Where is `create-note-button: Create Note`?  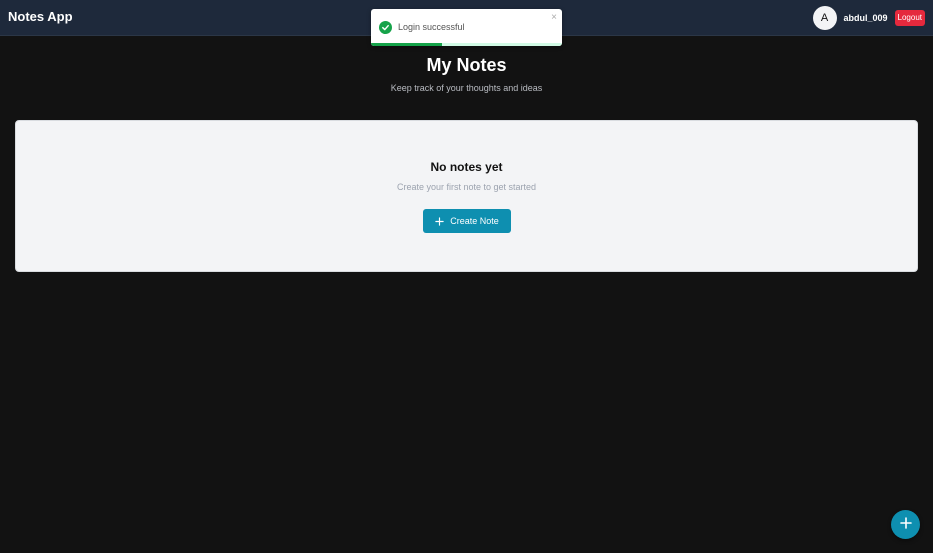
create-note-button: Create Note is located at coordinates (467, 221).